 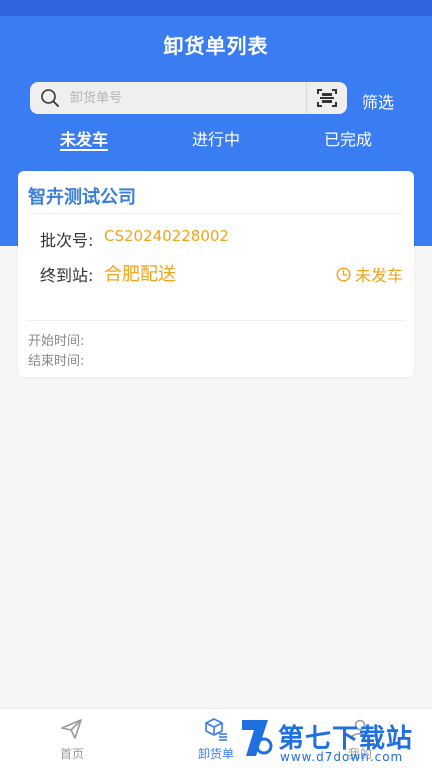 What do you see at coordinates (216, 8) in the screenshot?
I see `status-bar` at bounding box center [216, 8].